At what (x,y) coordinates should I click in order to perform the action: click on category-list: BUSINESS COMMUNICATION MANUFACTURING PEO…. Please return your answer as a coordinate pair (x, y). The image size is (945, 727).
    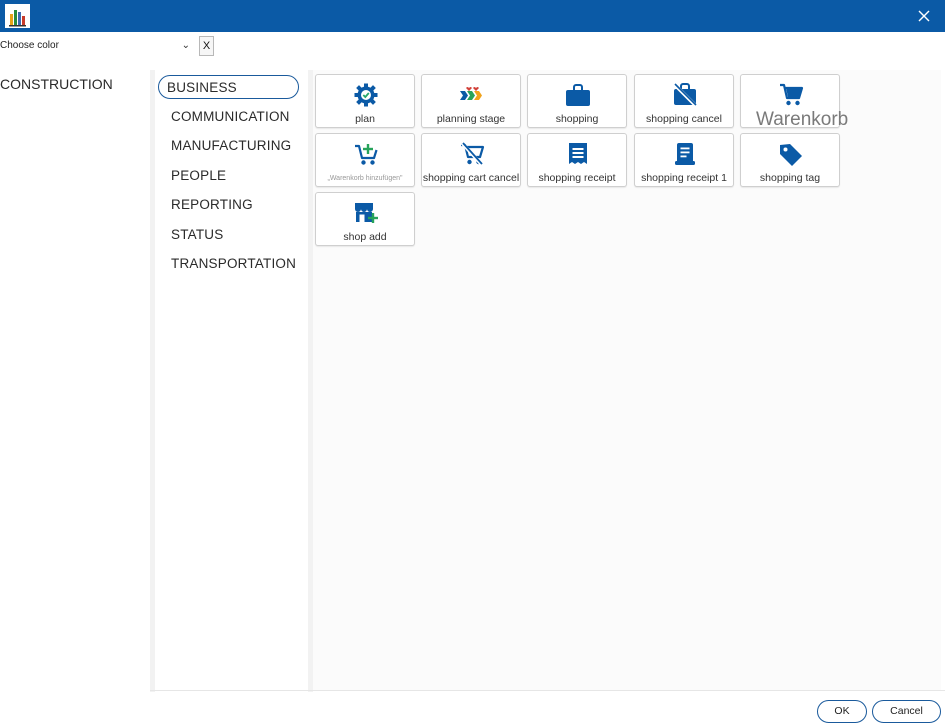
    Looking at the image, I should click on (231, 381).